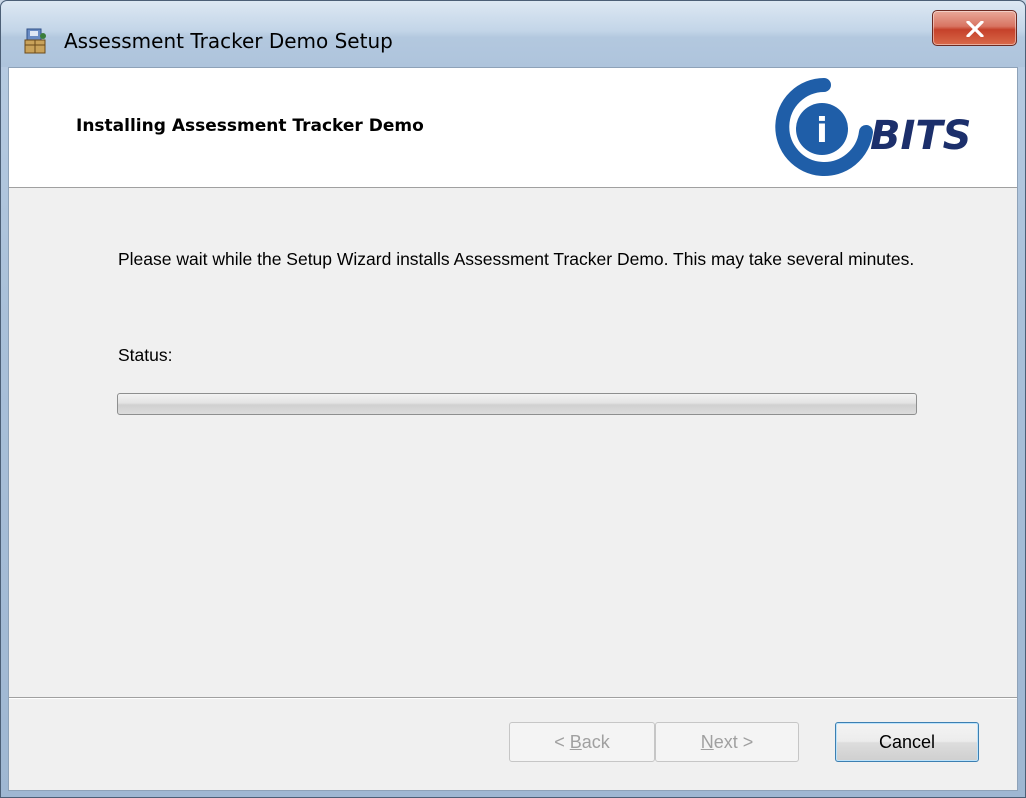 The width and height of the screenshot is (1026, 798). What do you see at coordinates (907, 742) in the screenshot?
I see `cancel-button: Cancel` at bounding box center [907, 742].